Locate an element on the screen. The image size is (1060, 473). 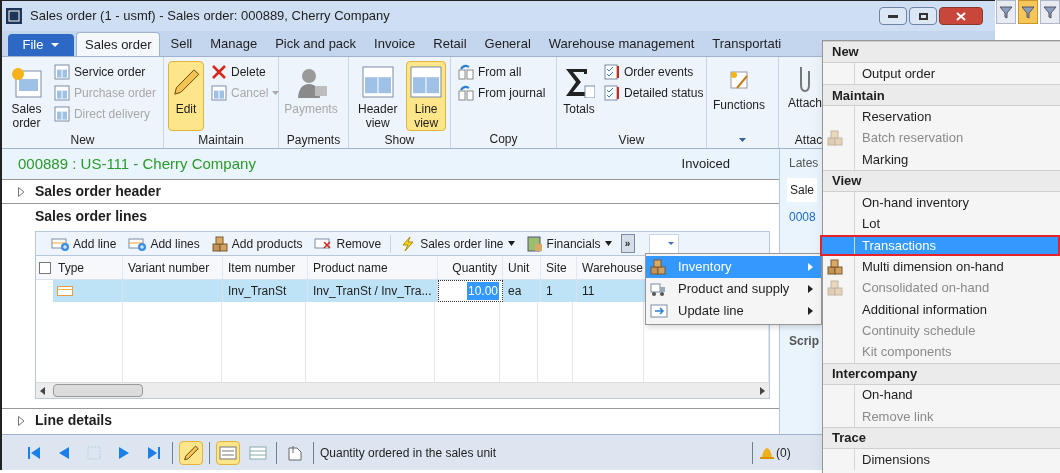
calculator-icon is located at coordinates (534, 243).